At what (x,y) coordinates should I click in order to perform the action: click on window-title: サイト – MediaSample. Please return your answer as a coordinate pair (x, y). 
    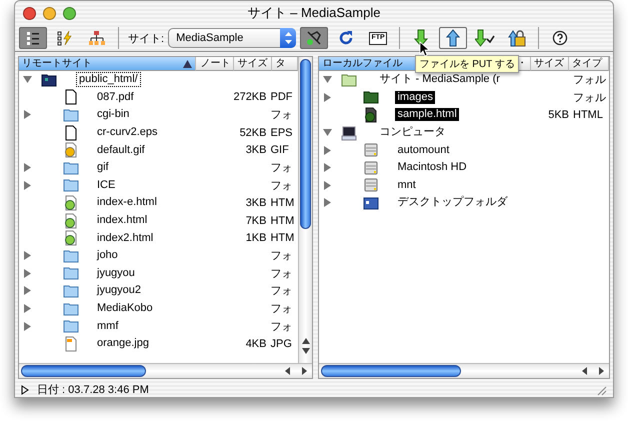
    Looking at the image, I should click on (314, 12).